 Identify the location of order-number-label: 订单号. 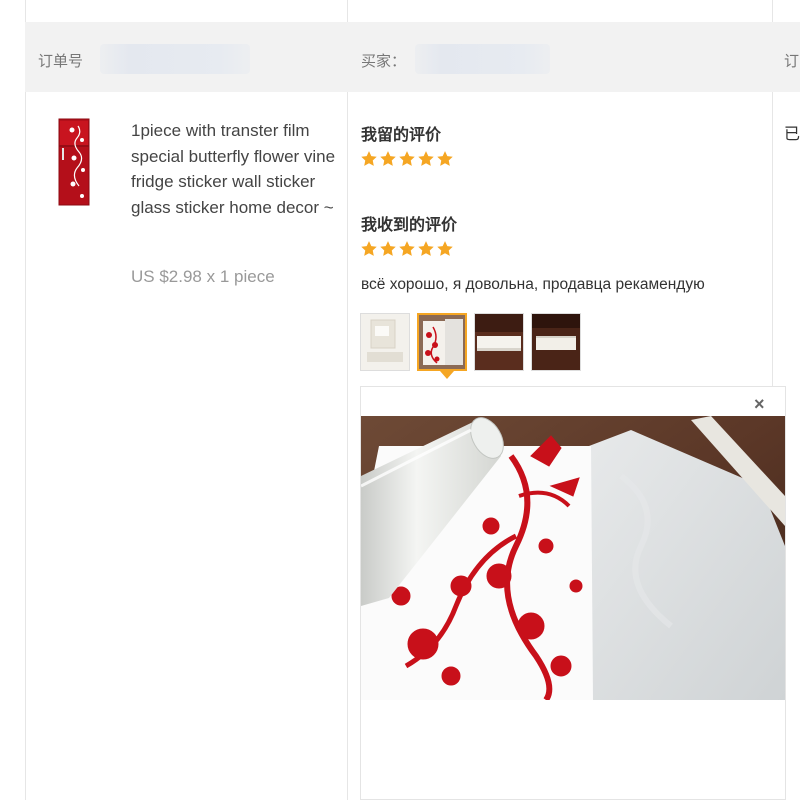
(61, 61).